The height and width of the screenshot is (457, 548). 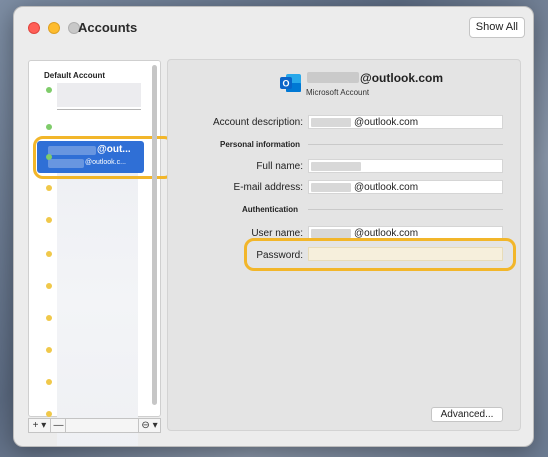 What do you see at coordinates (154, 235) in the screenshot?
I see `sidebar-scrollbar` at bounding box center [154, 235].